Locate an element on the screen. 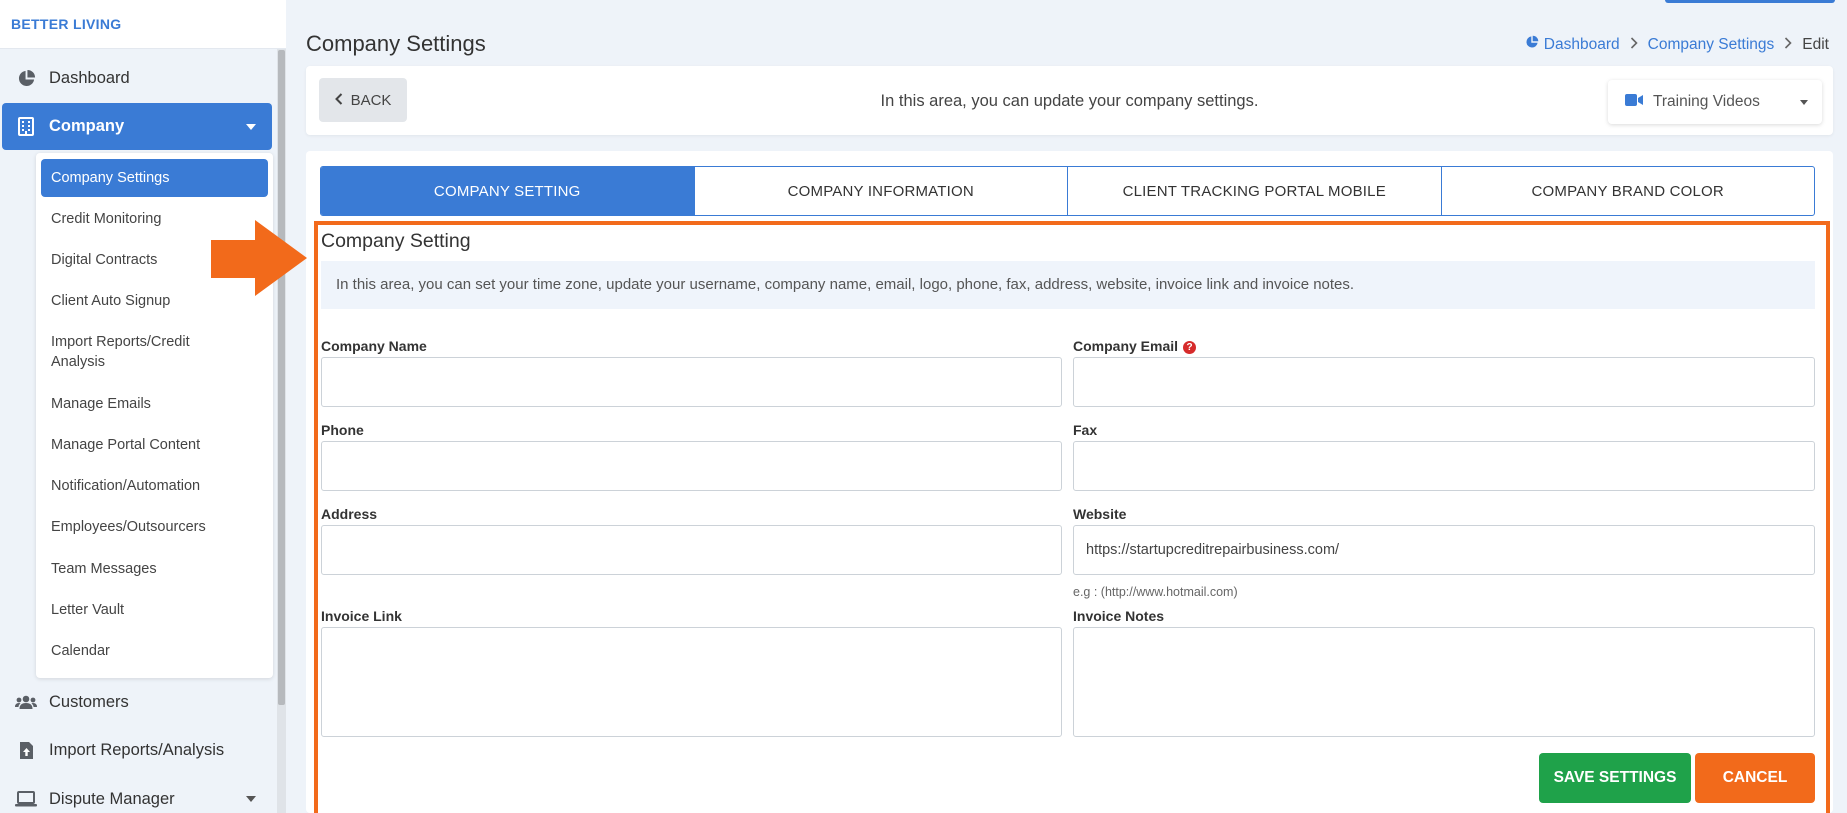 This screenshot has height=813, width=1847. sidebar-scrollbar-thumb is located at coordinates (281, 377).